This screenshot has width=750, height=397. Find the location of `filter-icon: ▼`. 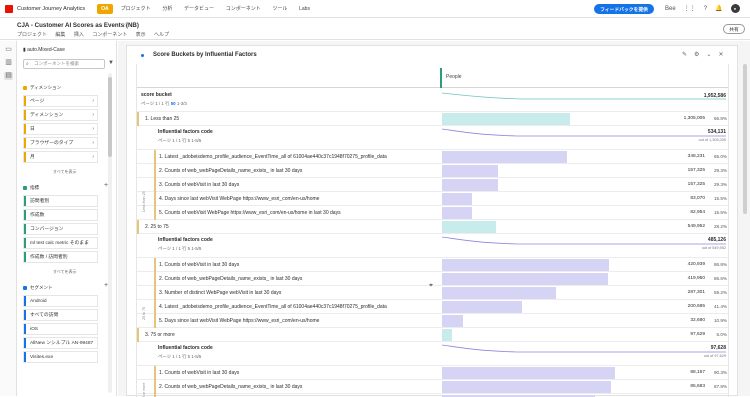

filter-icon: ▼ is located at coordinates (111, 63).